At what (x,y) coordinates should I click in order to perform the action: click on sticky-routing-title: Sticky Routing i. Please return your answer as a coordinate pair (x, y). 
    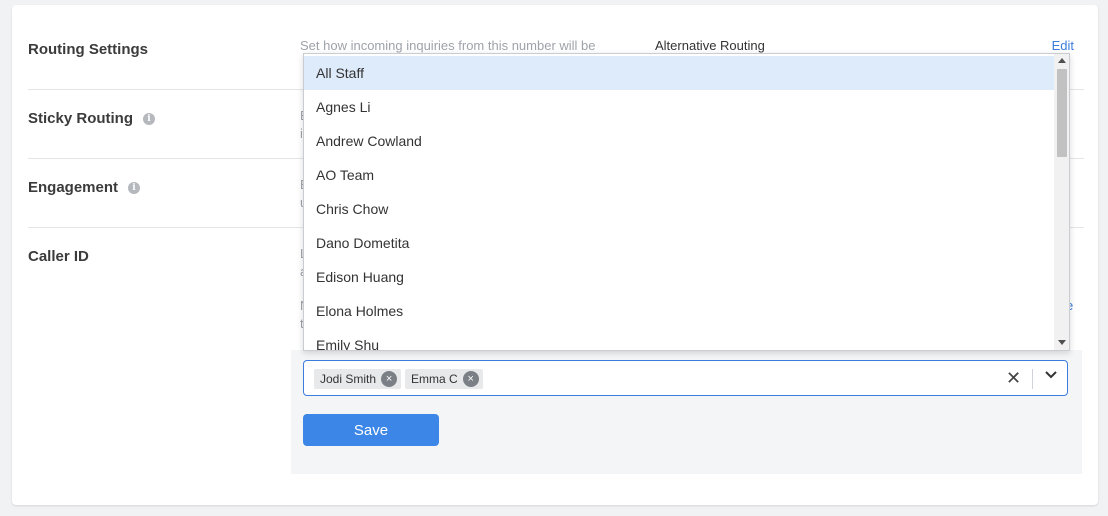
    Looking at the image, I should click on (92, 118).